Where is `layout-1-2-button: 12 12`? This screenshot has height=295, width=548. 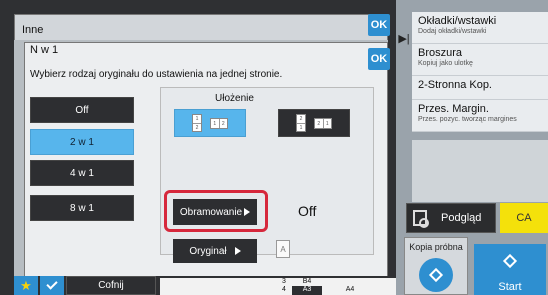
layout-1-2-button: 12 12 is located at coordinates (210, 123).